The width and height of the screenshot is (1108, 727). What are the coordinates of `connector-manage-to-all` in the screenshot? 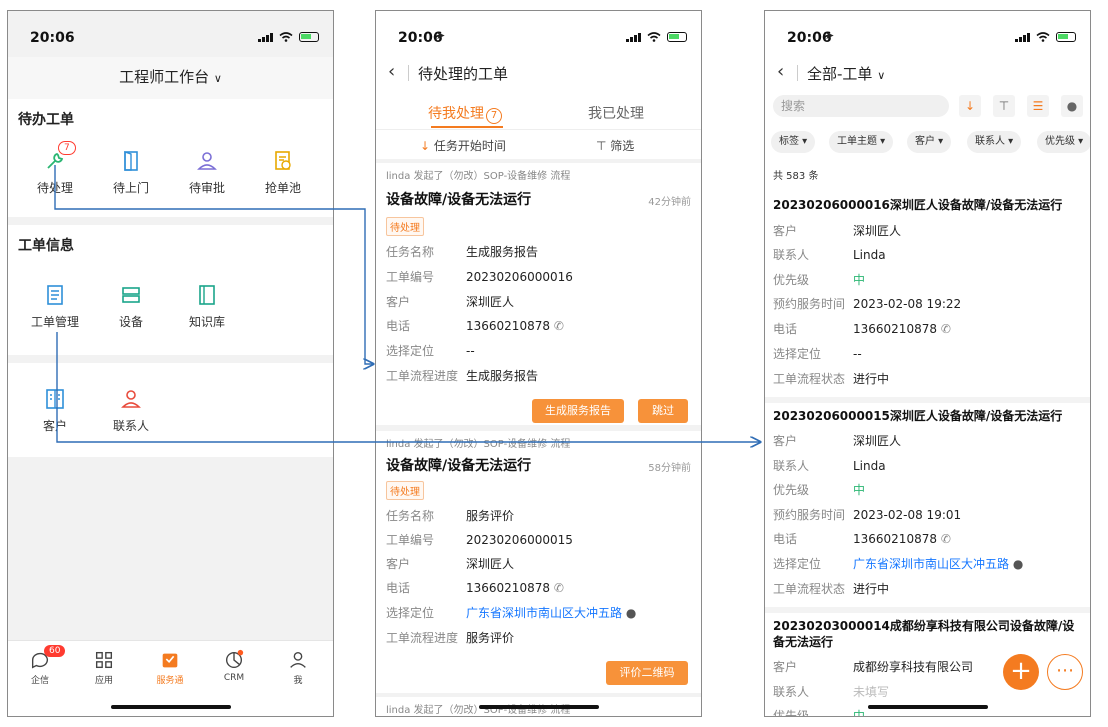 It's located at (408, 387).